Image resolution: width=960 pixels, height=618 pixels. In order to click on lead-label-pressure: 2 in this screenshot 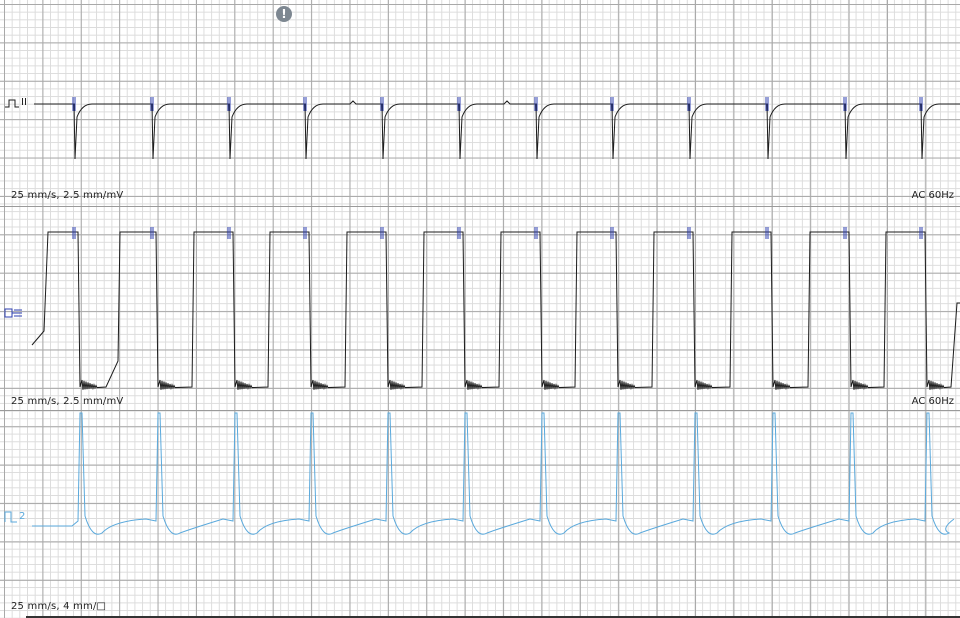, I will do `click(14, 517)`.